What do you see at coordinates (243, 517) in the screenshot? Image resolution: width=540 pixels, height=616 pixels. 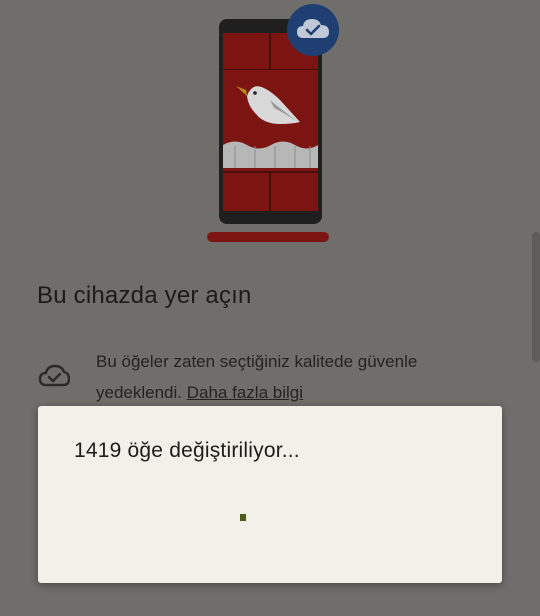 I see `loading-spinner-icon` at bounding box center [243, 517].